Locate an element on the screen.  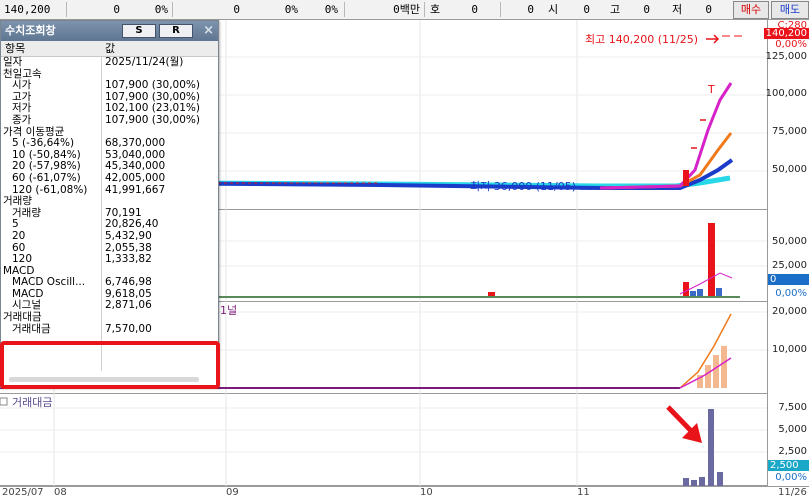
query-row-key: 60 (-61,07%) is located at coordinates (46, 177).